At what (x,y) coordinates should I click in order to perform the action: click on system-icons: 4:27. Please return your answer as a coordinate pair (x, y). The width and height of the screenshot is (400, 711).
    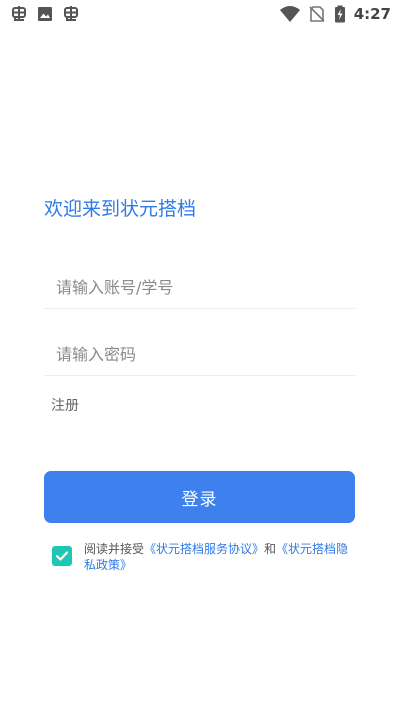
    Looking at the image, I should click on (335, 14).